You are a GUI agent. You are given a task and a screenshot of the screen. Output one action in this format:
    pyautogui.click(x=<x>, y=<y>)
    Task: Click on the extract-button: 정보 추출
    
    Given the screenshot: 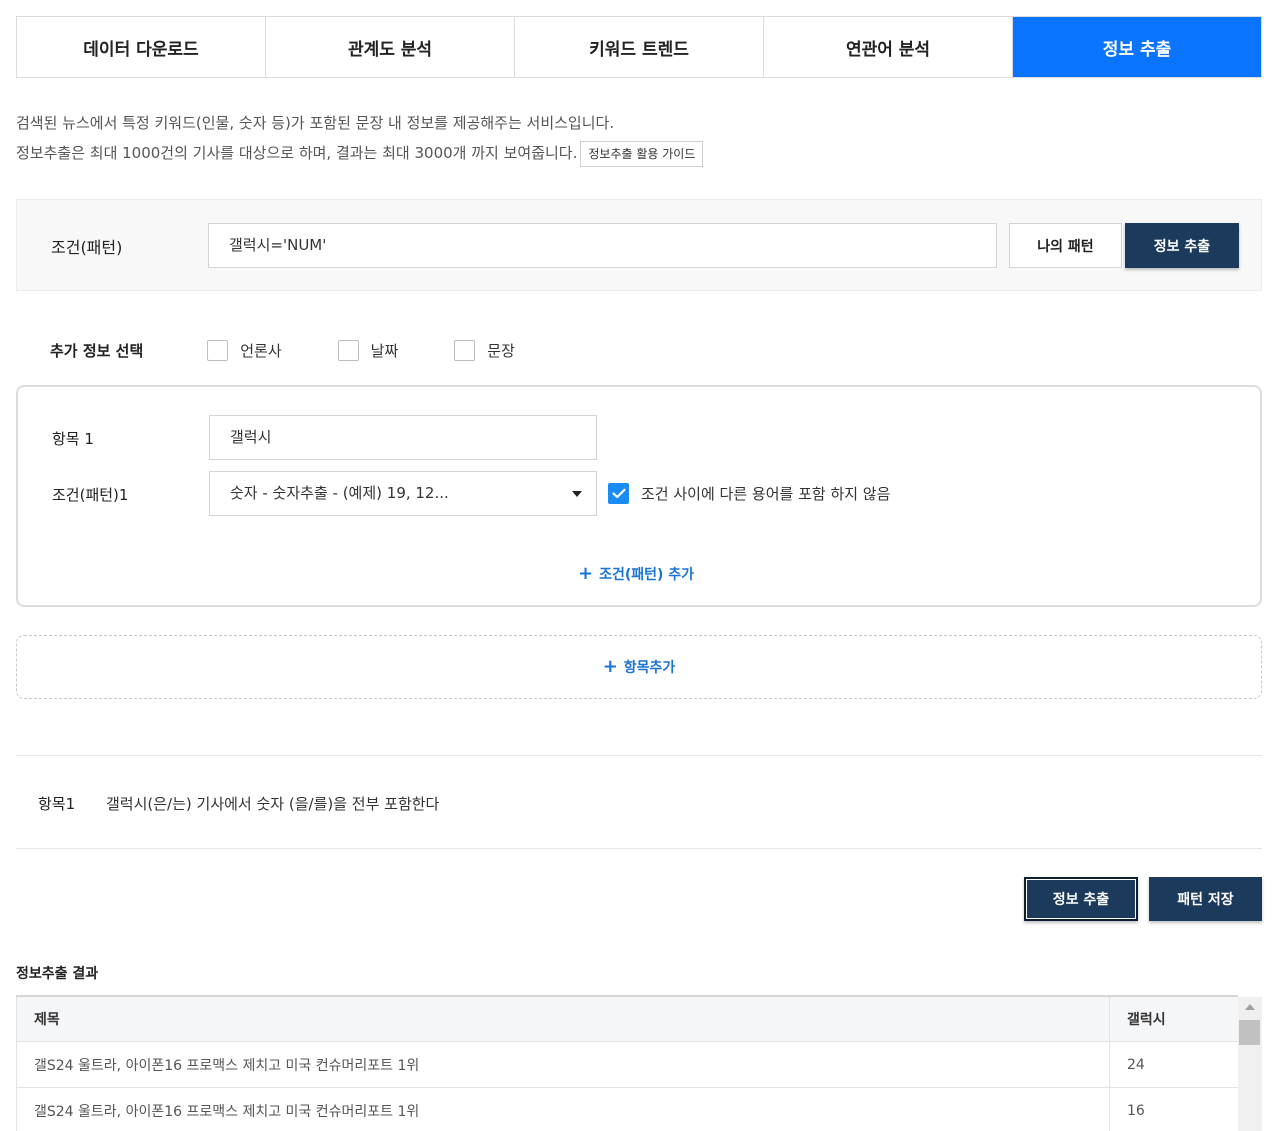 What is the action you would take?
    pyautogui.click(x=1081, y=899)
    